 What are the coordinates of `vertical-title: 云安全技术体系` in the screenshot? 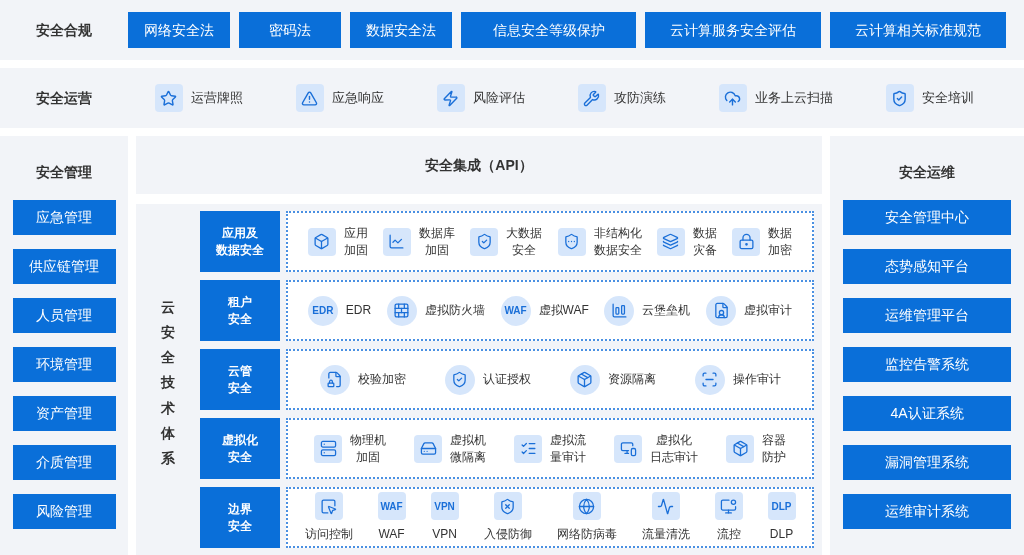 It's located at (168, 382).